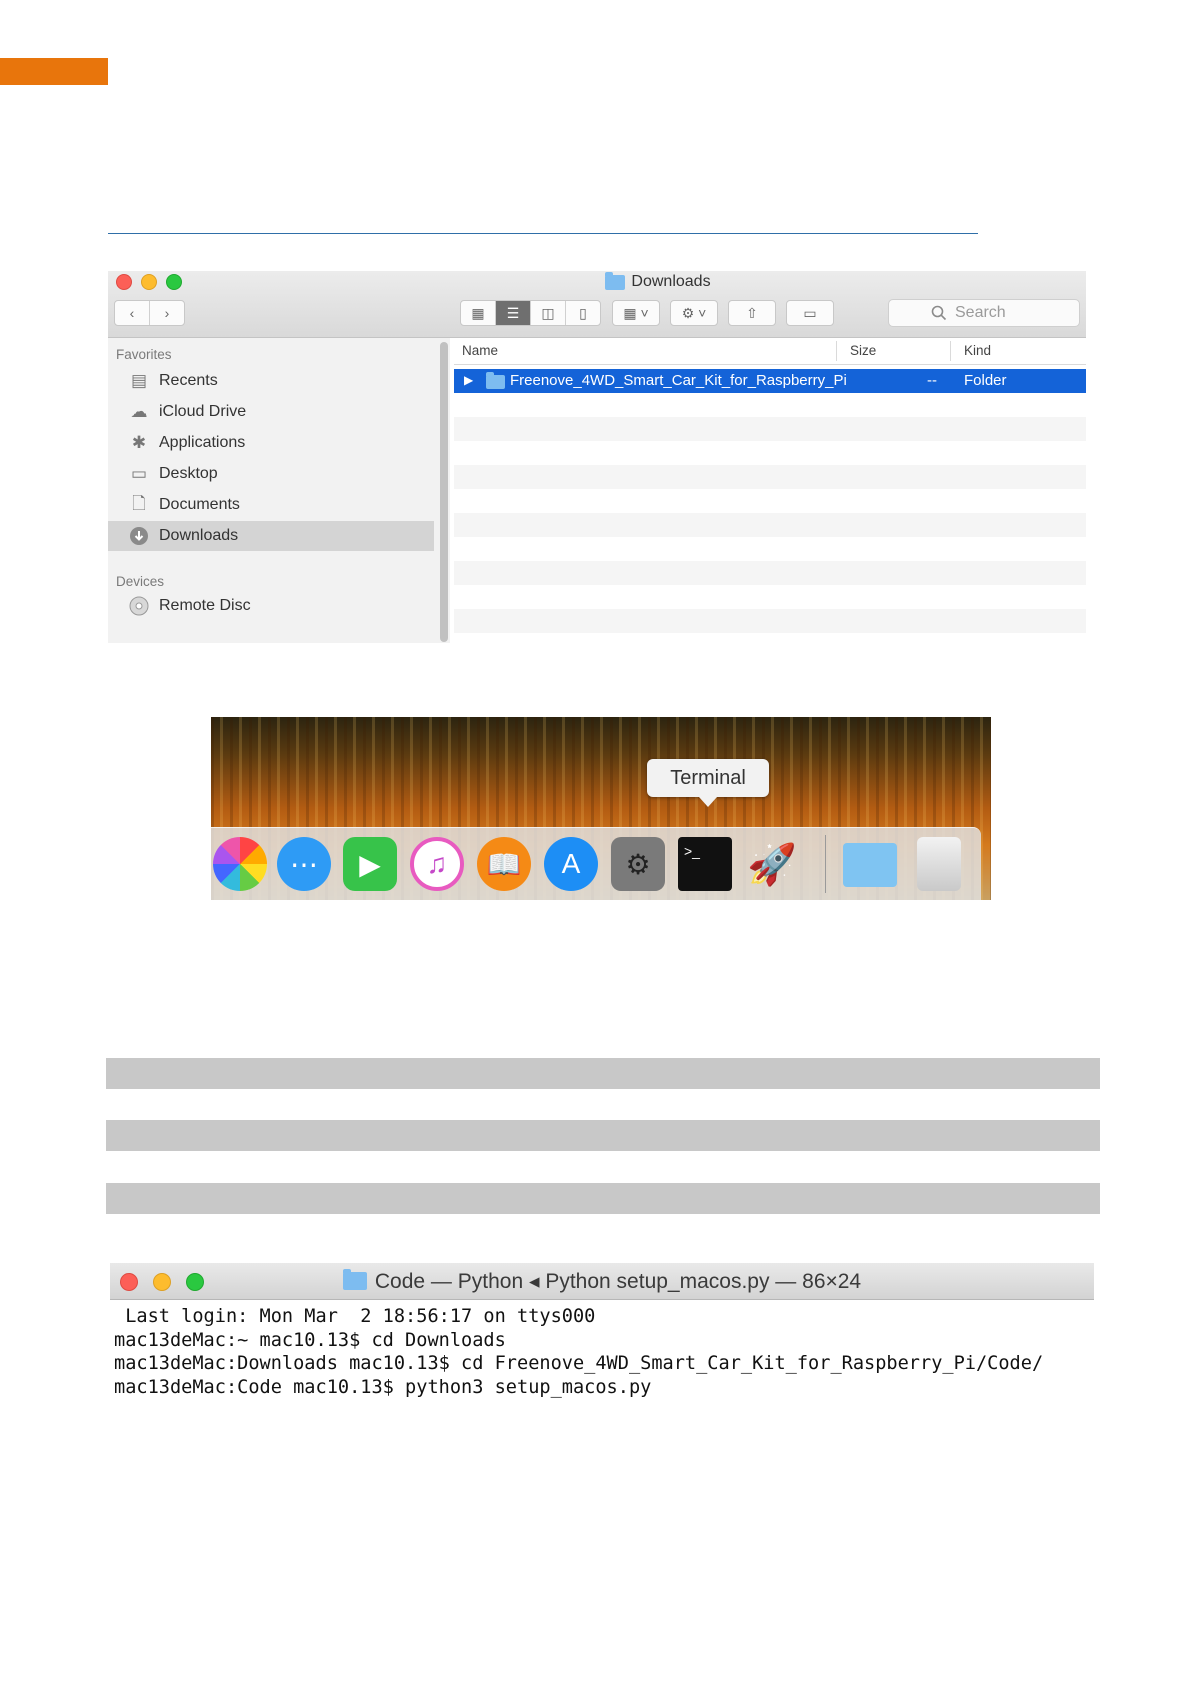 The image size is (1190, 1684). What do you see at coordinates (437, 864) in the screenshot?
I see `itunes-icon: ♫` at bounding box center [437, 864].